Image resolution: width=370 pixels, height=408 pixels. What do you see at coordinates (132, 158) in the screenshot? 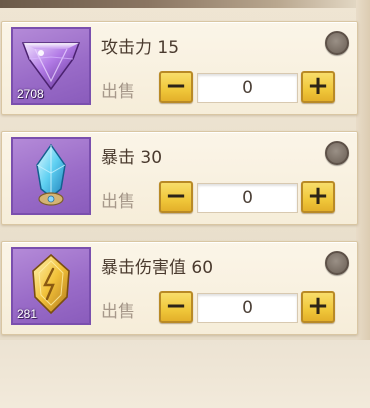
I see `item-stat-title: 暴击 30` at bounding box center [132, 158].